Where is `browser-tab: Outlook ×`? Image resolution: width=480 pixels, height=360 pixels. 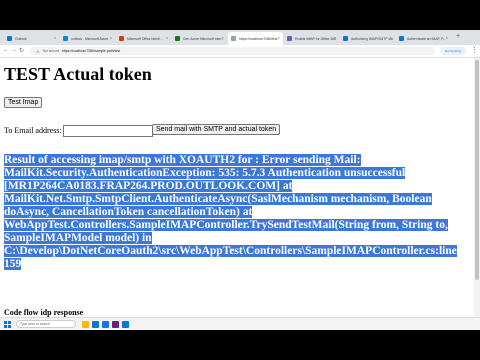
browser-tab: Outlook × is located at coordinates (31, 38).